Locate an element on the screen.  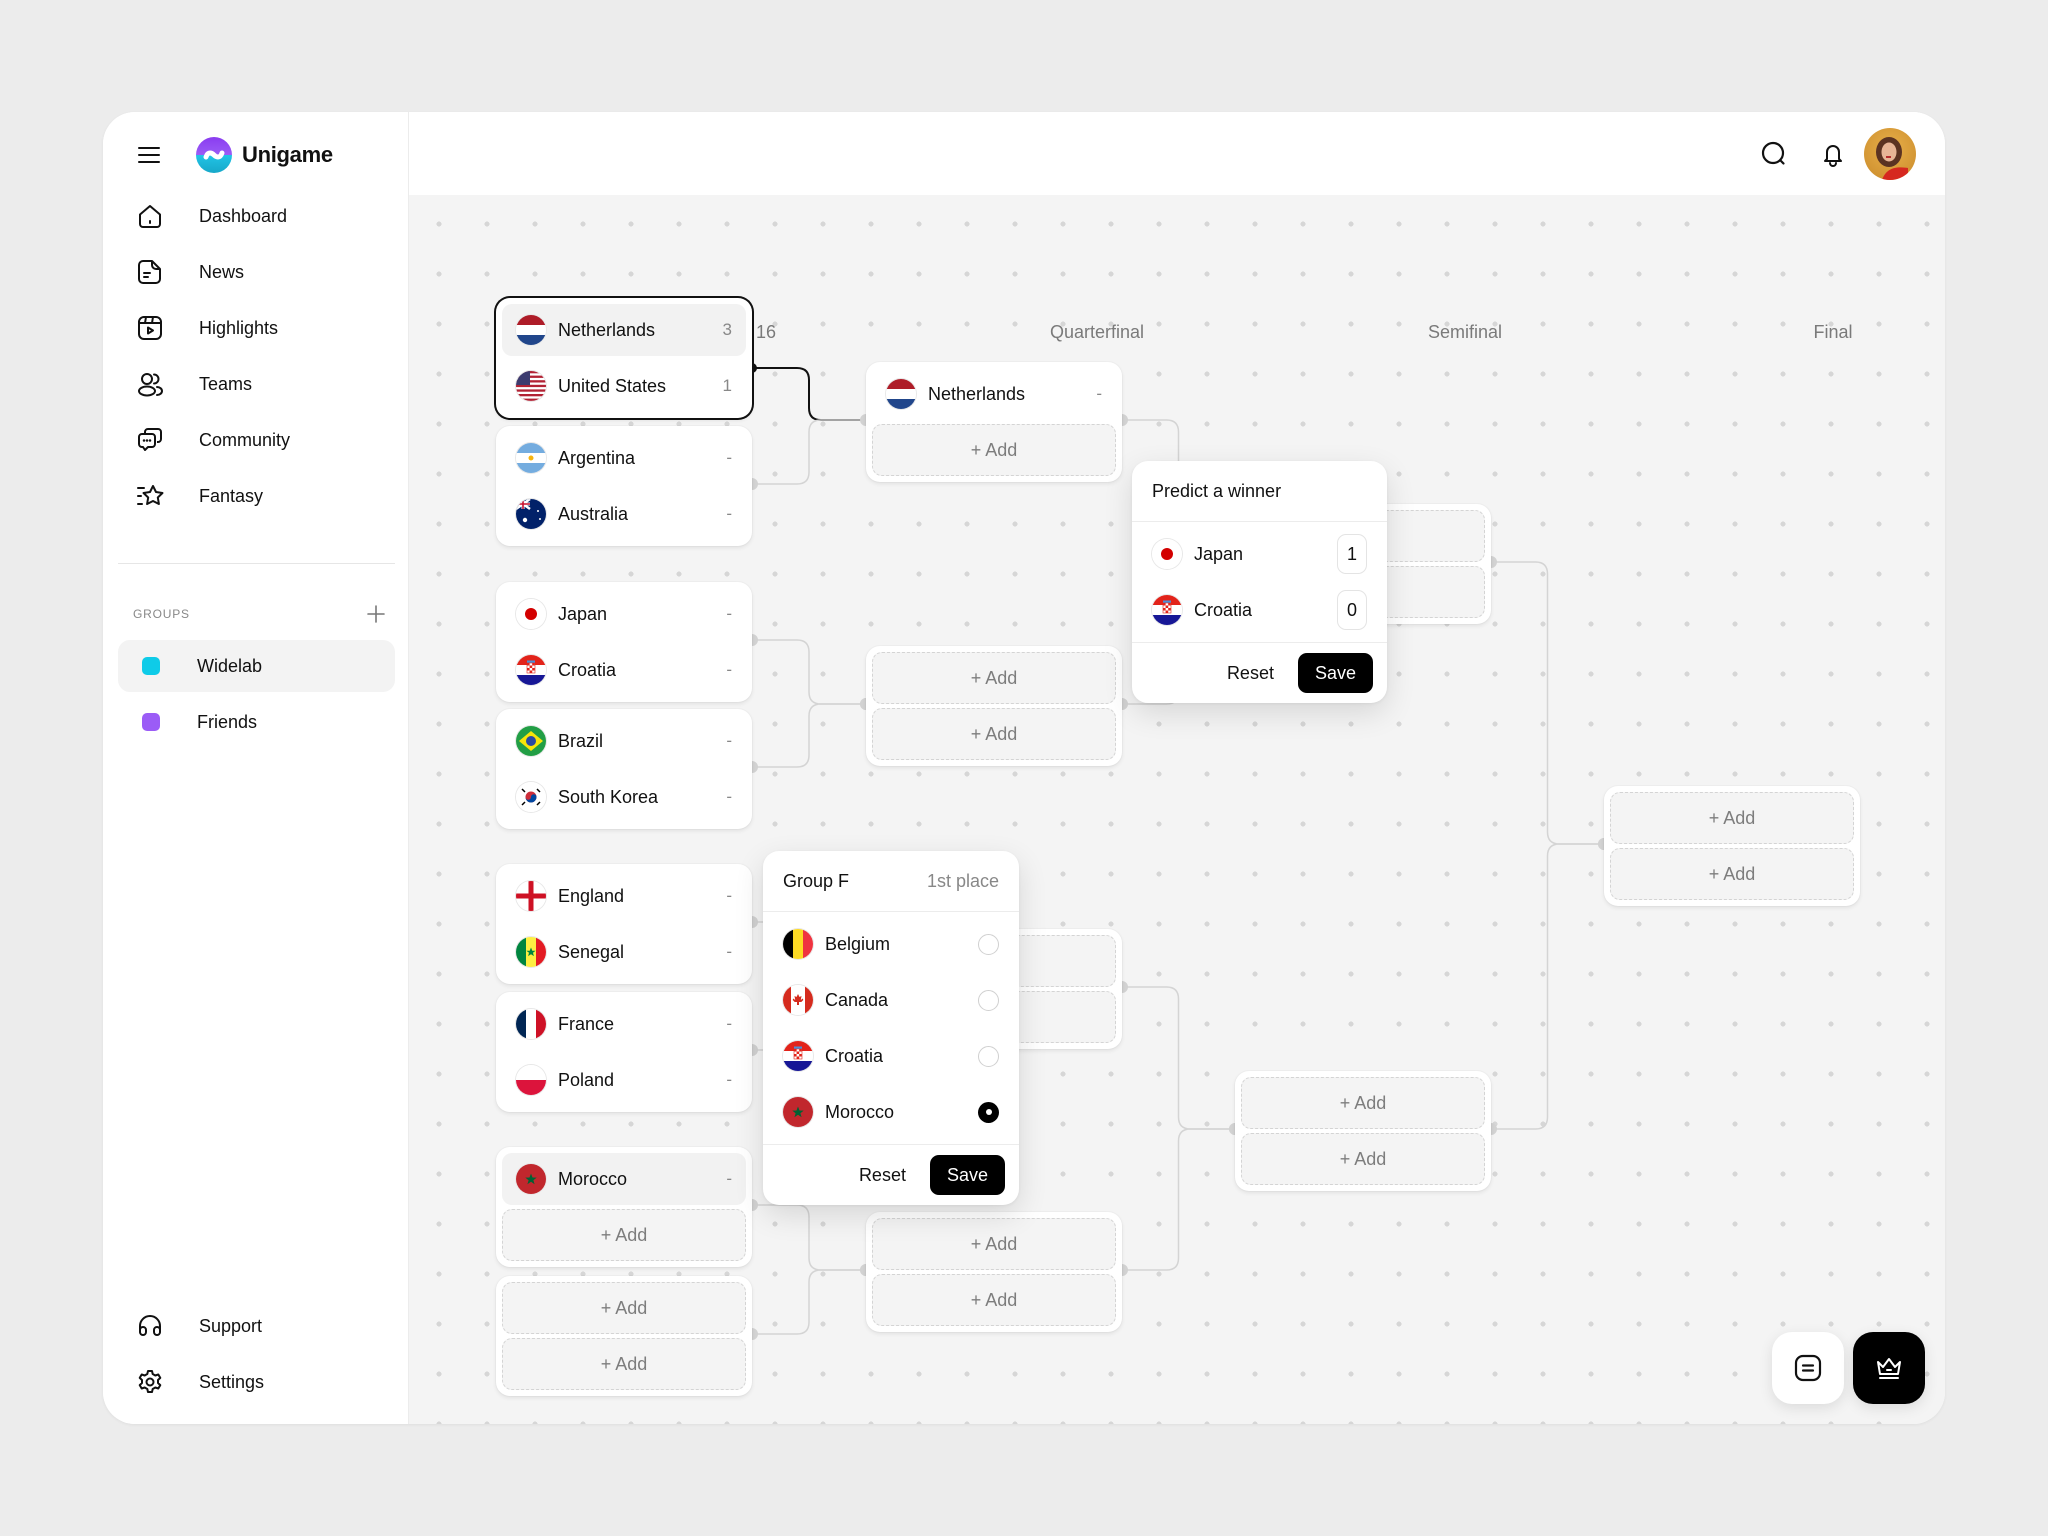
team-row: Brazil - is located at coordinates (624, 741).